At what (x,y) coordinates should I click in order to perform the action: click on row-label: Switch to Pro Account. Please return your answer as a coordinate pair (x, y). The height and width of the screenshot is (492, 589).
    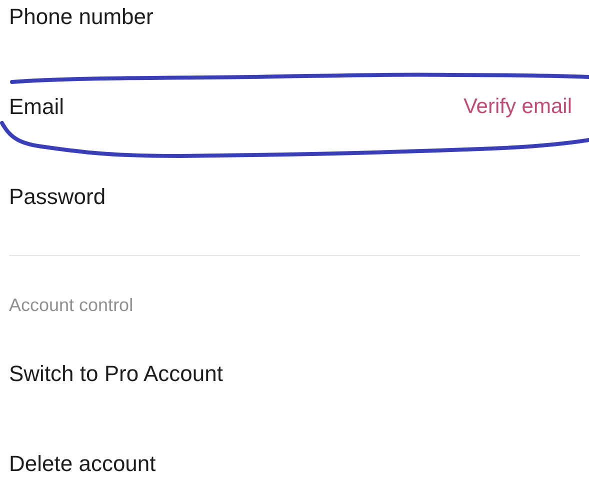
    Looking at the image, I should click on (116, 374).